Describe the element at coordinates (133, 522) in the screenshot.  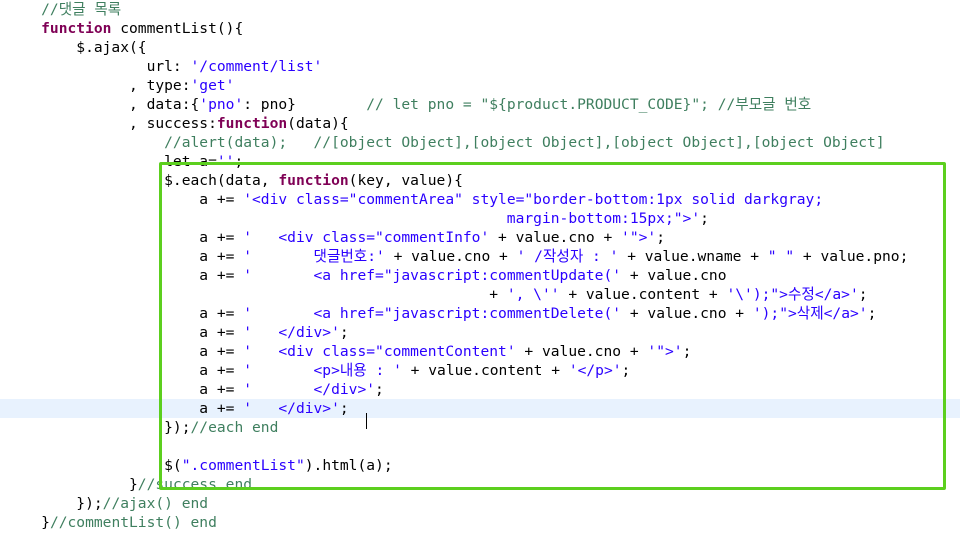
I see `code-token: //commentList() end` at that location.